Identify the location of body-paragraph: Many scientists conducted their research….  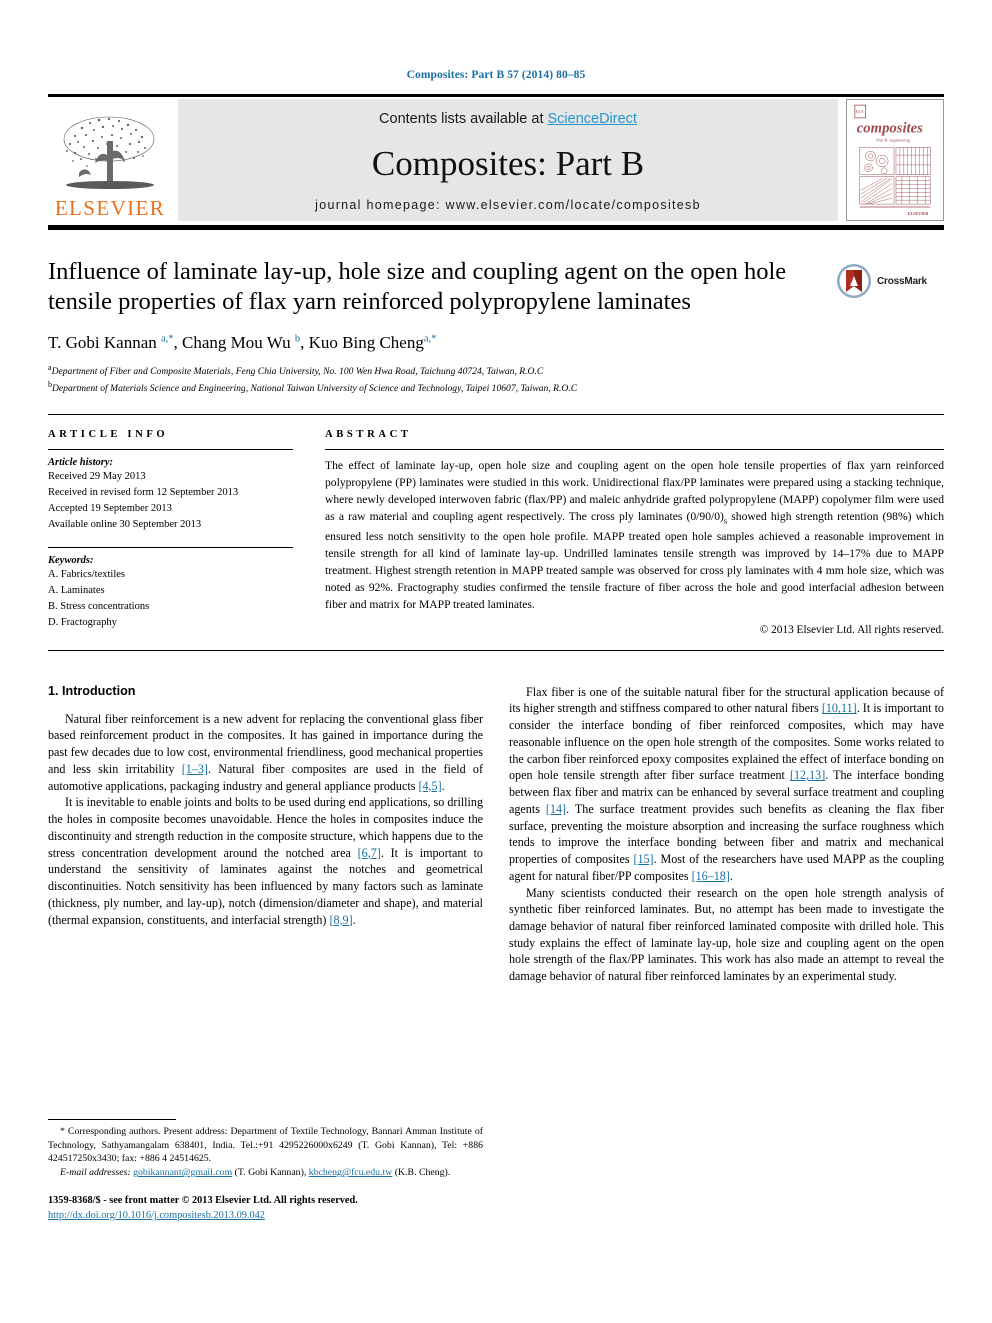
(726, 934).